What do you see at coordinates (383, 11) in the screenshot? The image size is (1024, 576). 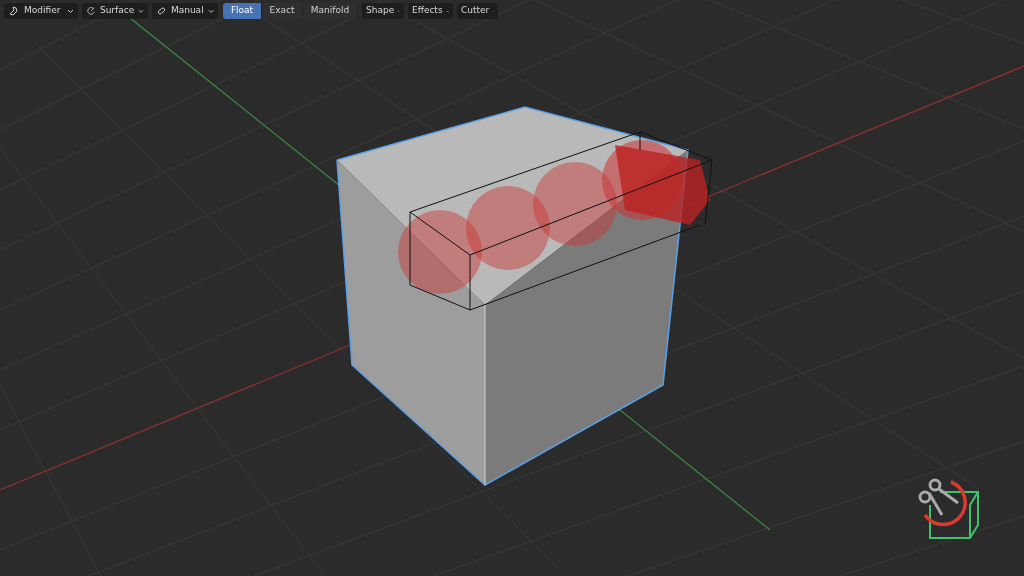 I see `menu-button: Shape` at bounding box center [383, 11].